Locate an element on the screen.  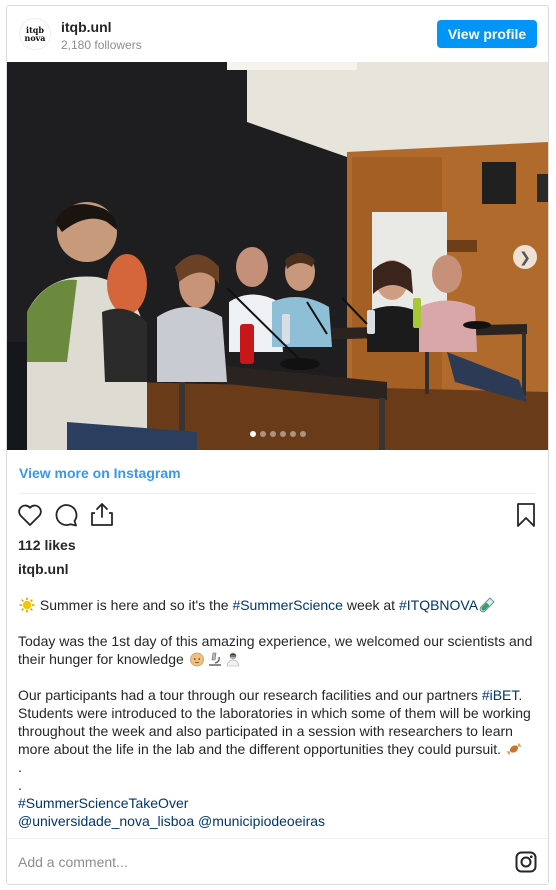
comment-icon is located at coordinates (66, 515).